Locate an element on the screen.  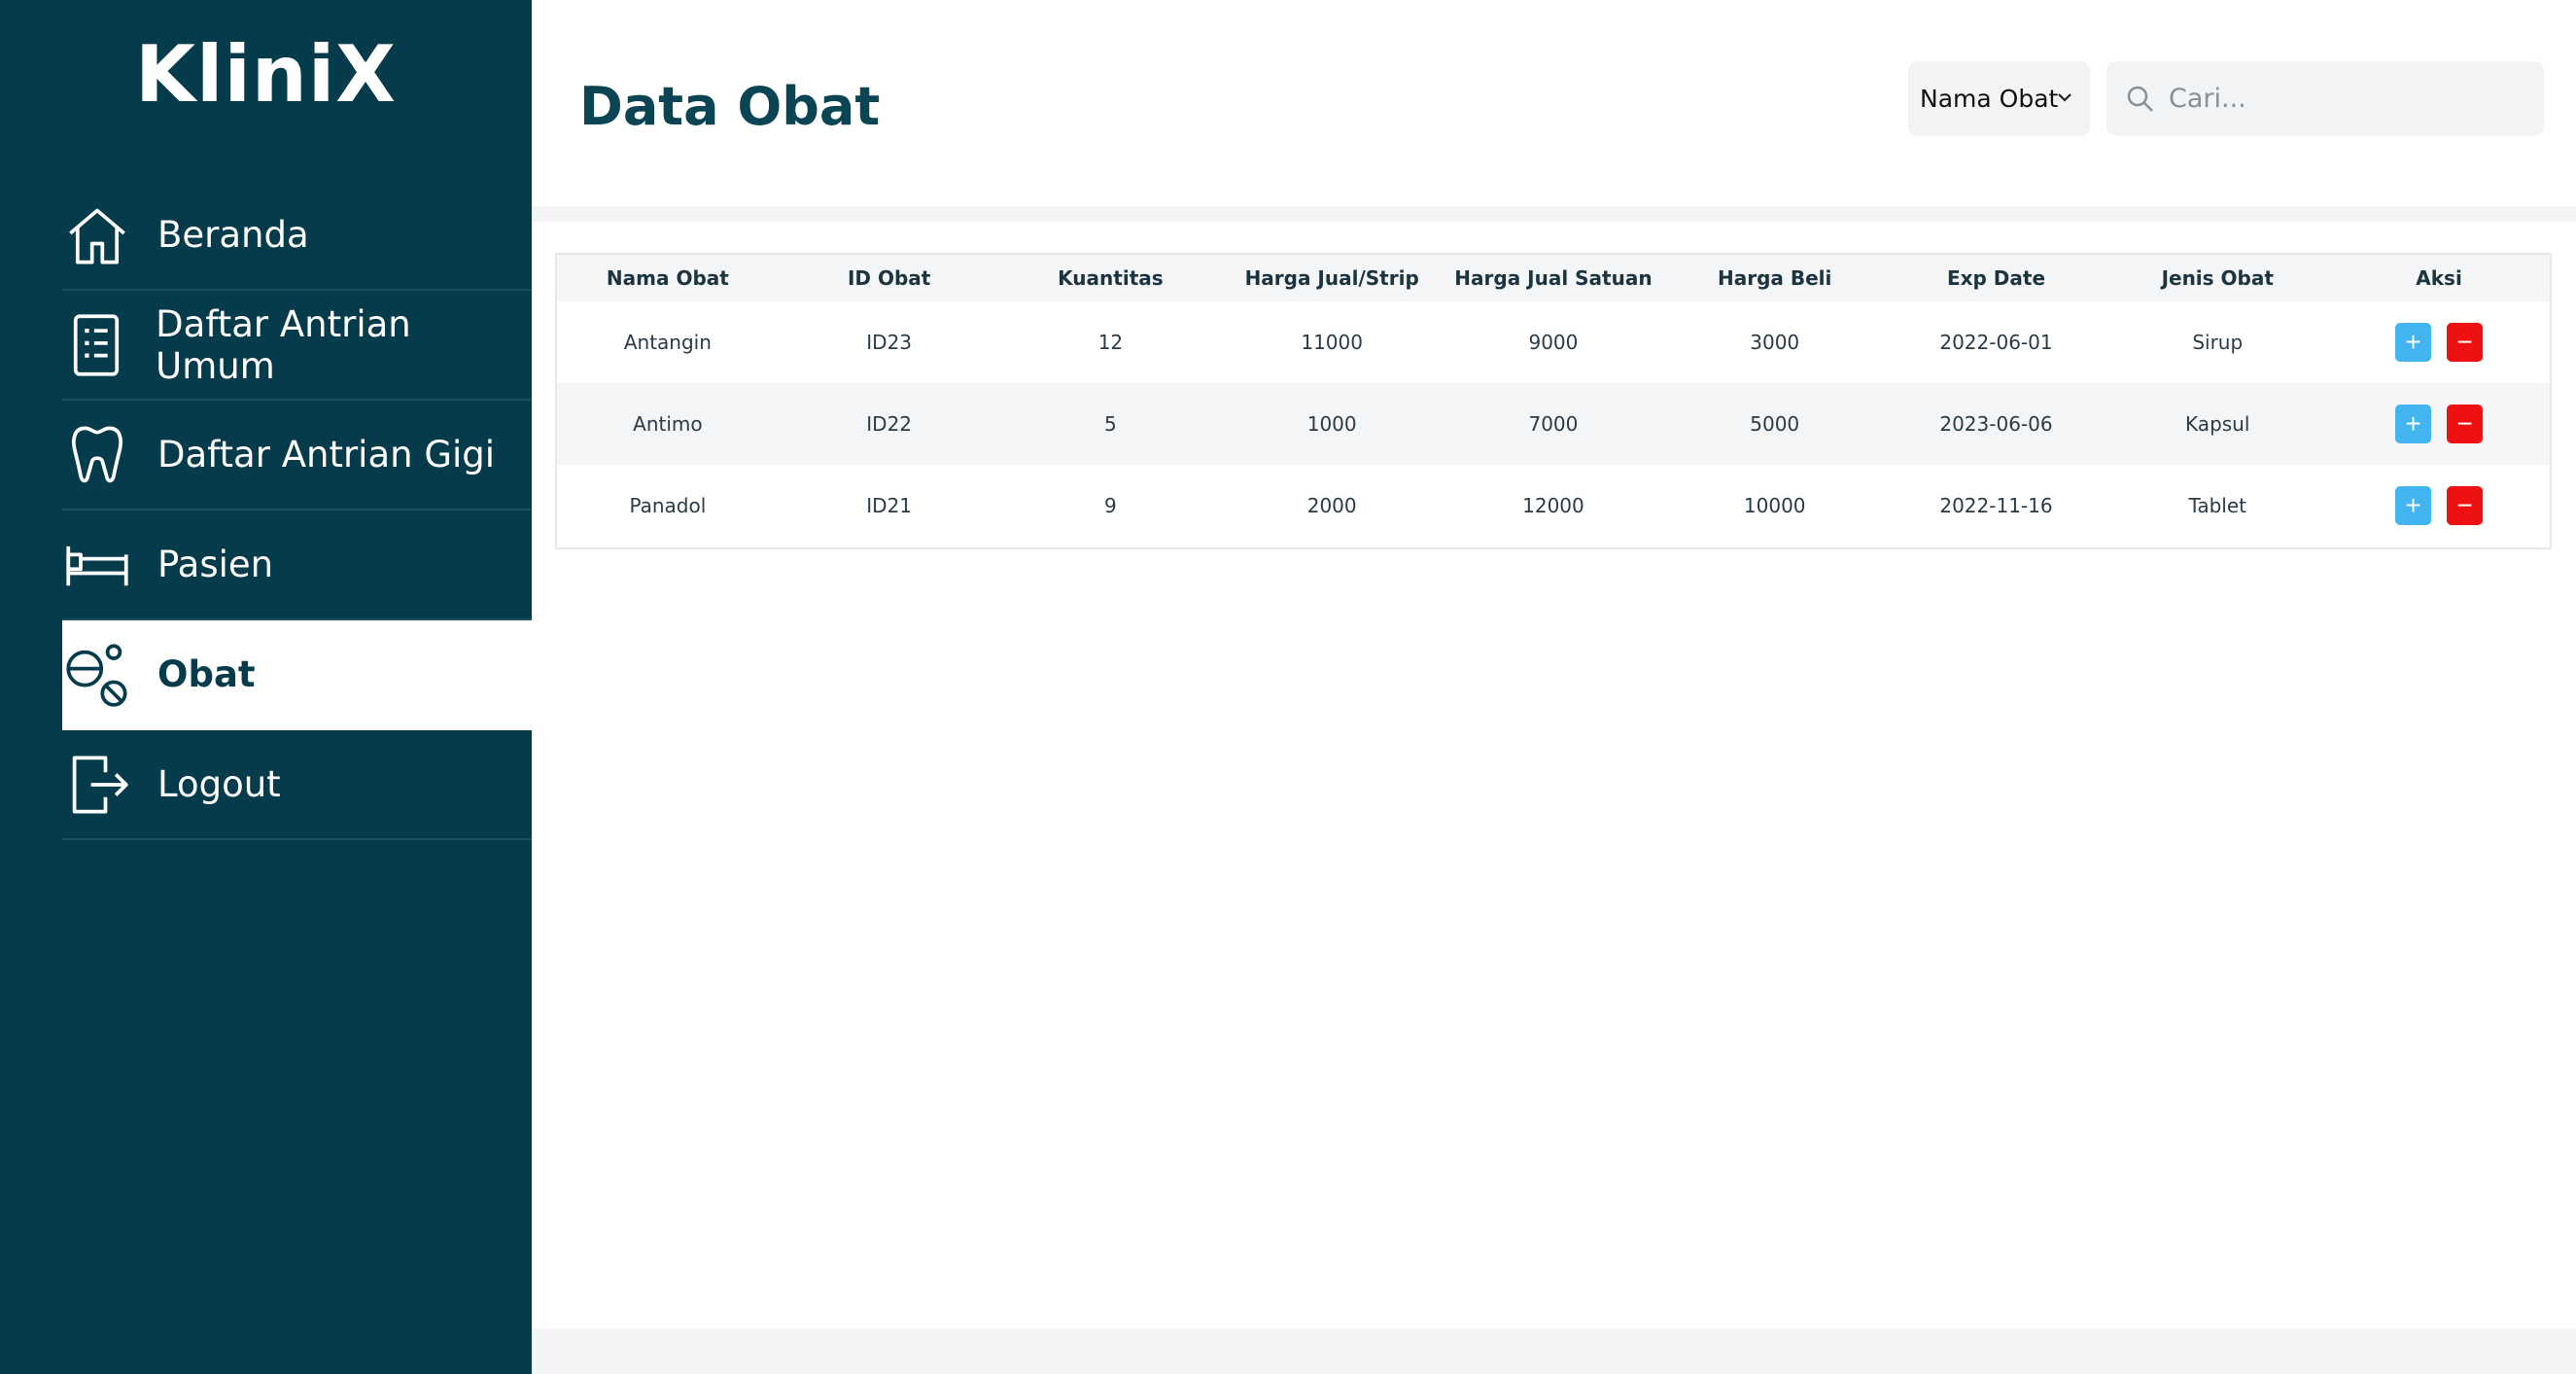
column-header: Harga Jual/Strip is located at coordinates (1331, 278).